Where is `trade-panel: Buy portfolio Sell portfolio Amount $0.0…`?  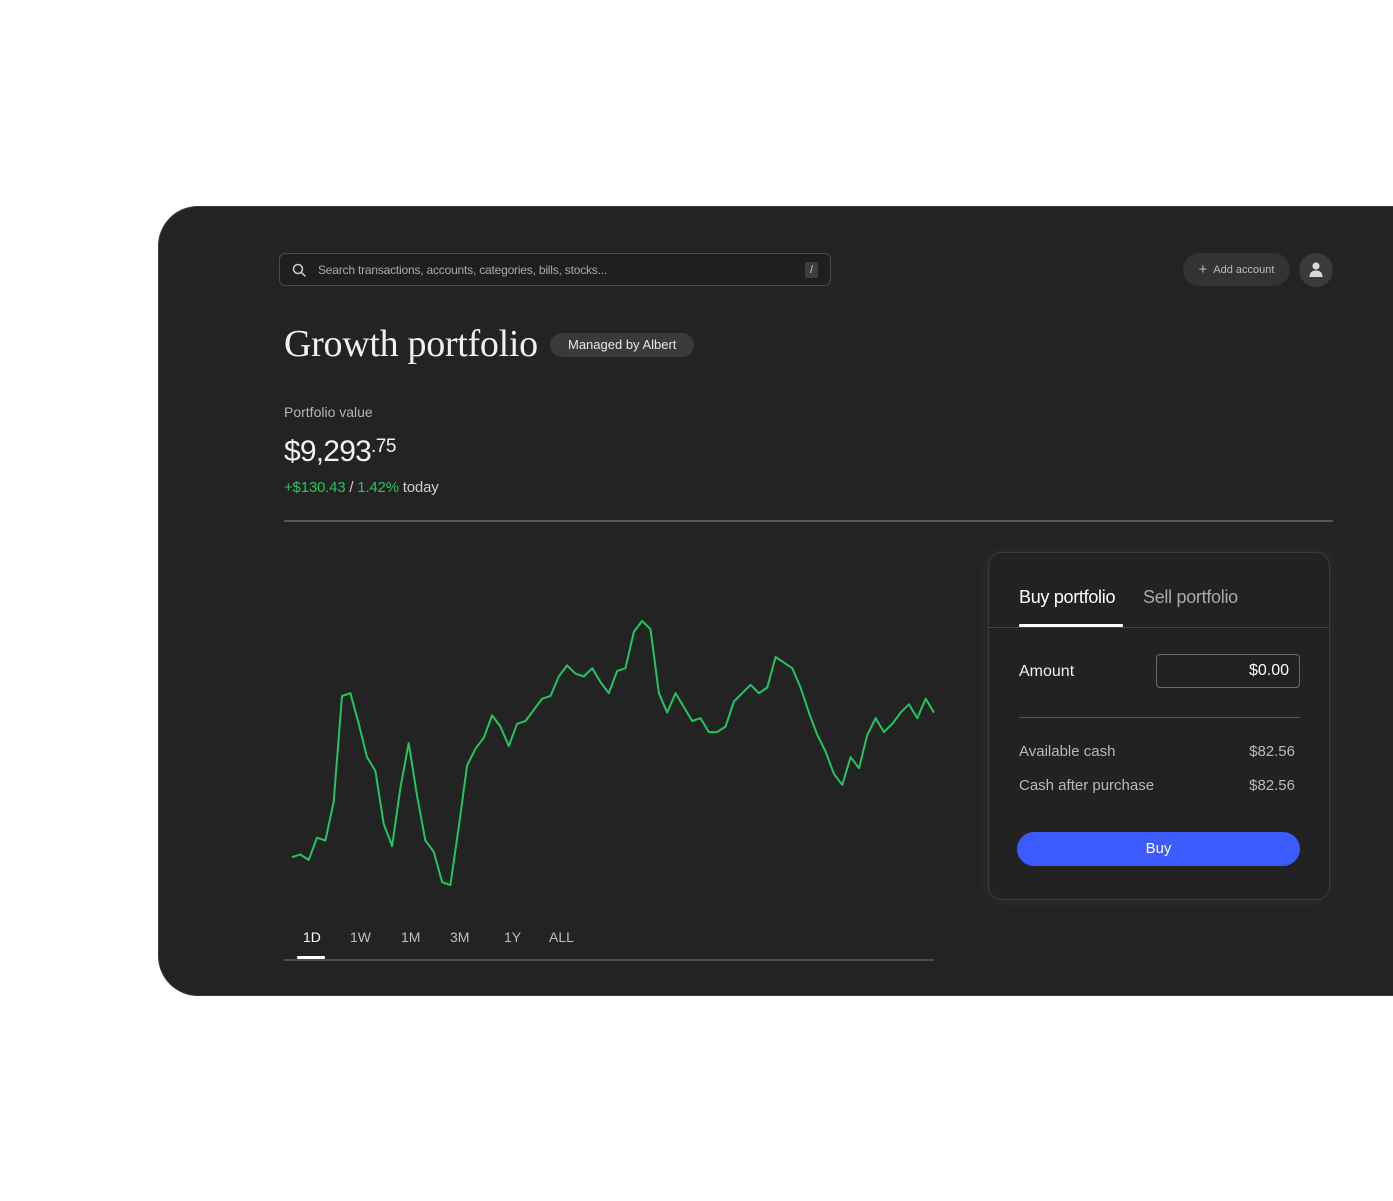
trade-panel: Buy portfolio Sell portfolio Amount $0.0… is located at coordinates (1159, 726).